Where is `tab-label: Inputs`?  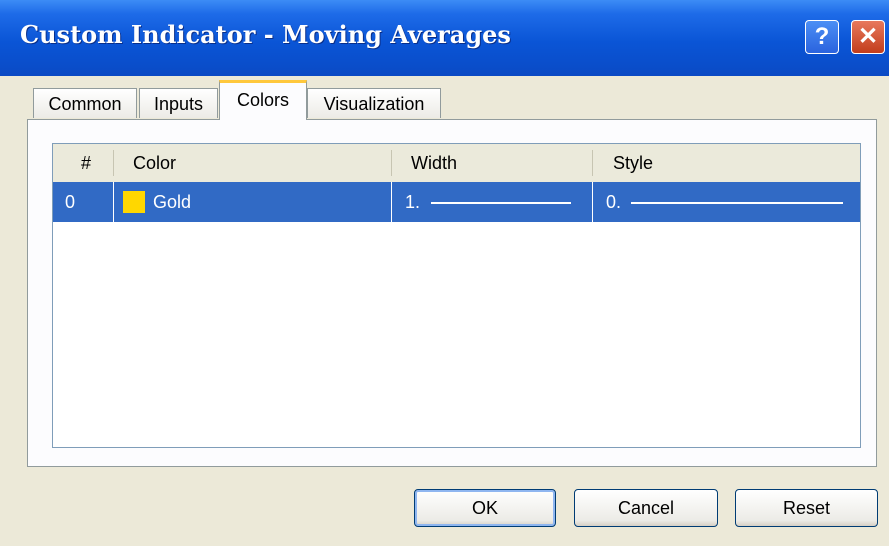 tab-label: Inputs is located at coordinates (178, 104).